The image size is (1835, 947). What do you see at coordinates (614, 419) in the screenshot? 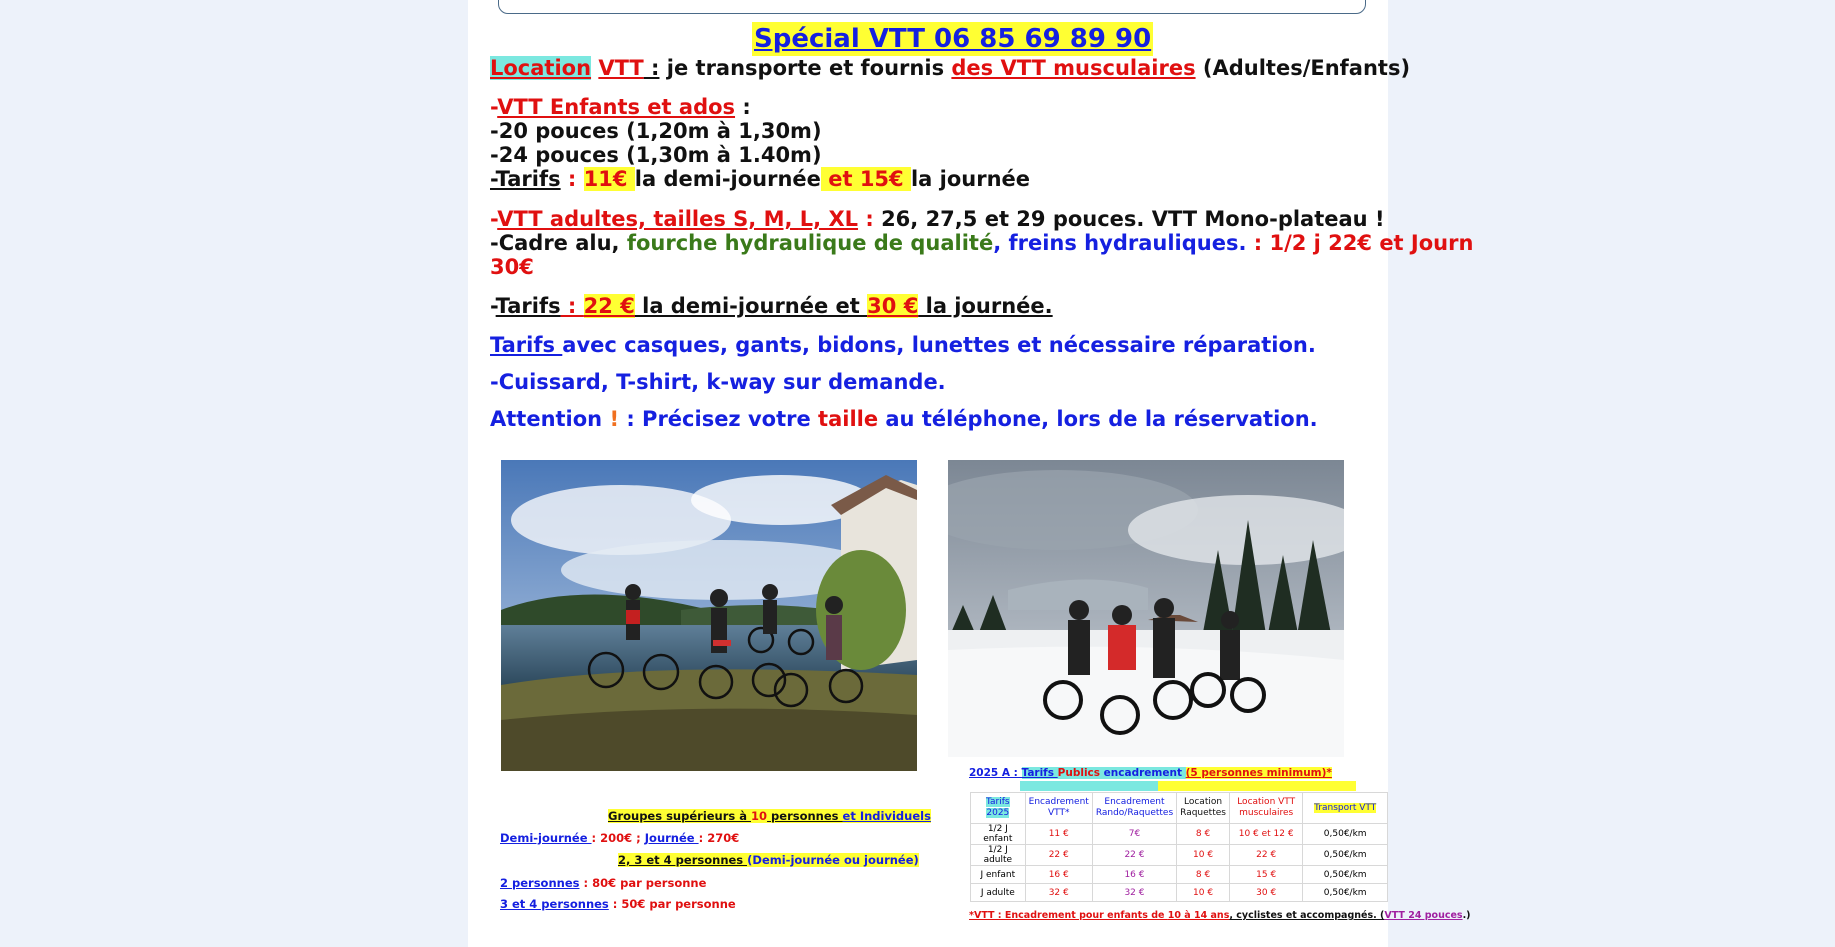
I see `attention-exclaim: !` at bounding box center [614, 419].